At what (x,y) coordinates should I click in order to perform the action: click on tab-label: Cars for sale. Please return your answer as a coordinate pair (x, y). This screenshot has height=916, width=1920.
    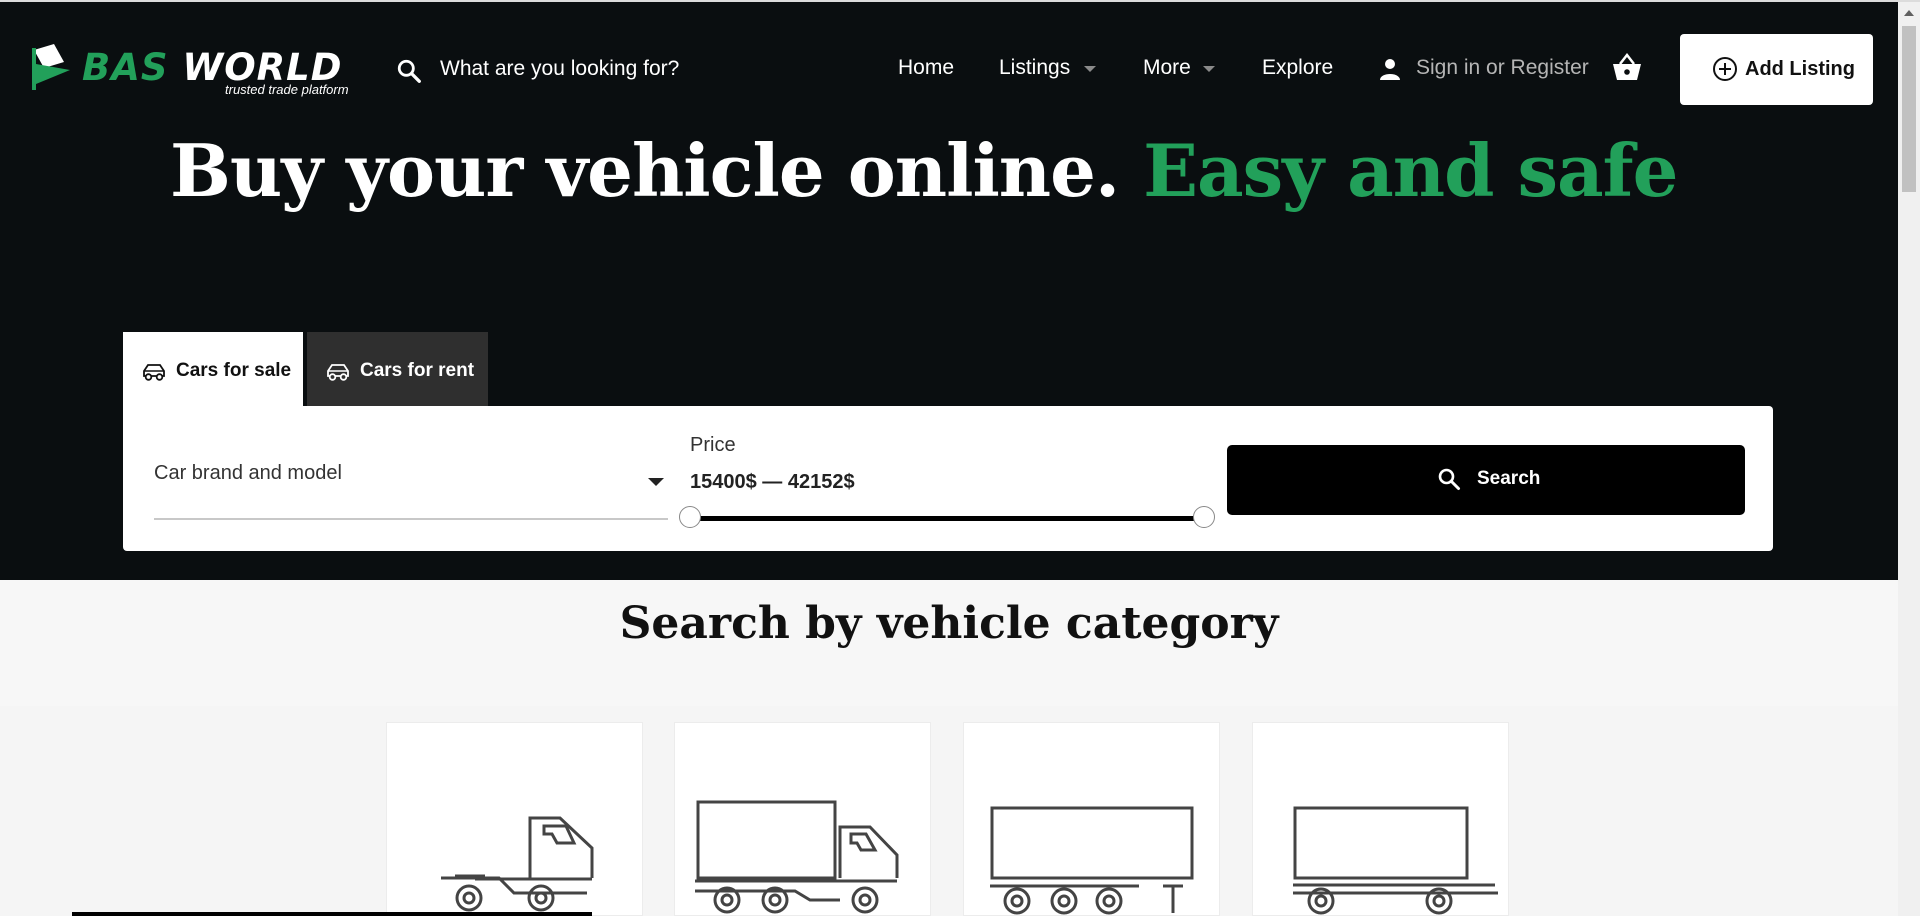
    Looking at the image, I should click on (234, 370).